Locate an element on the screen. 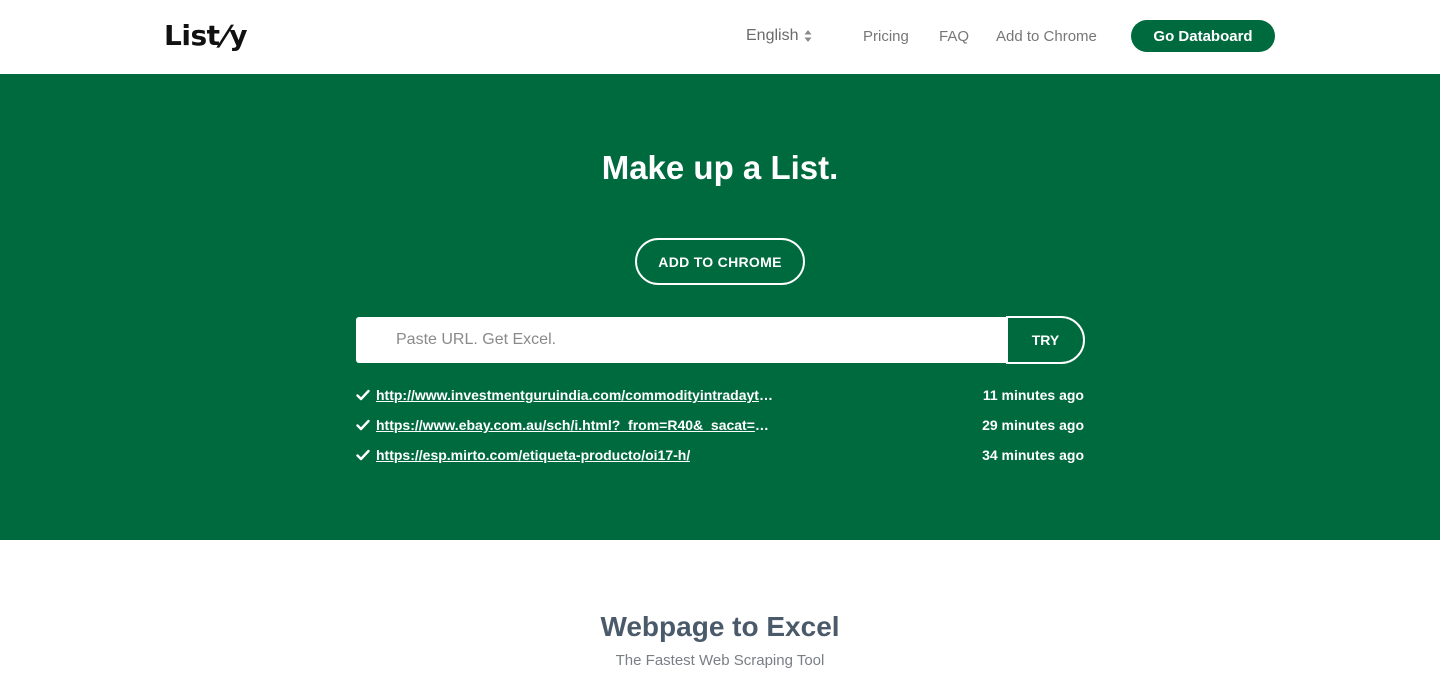  language-selector: English is located at coordinates (779, 36).